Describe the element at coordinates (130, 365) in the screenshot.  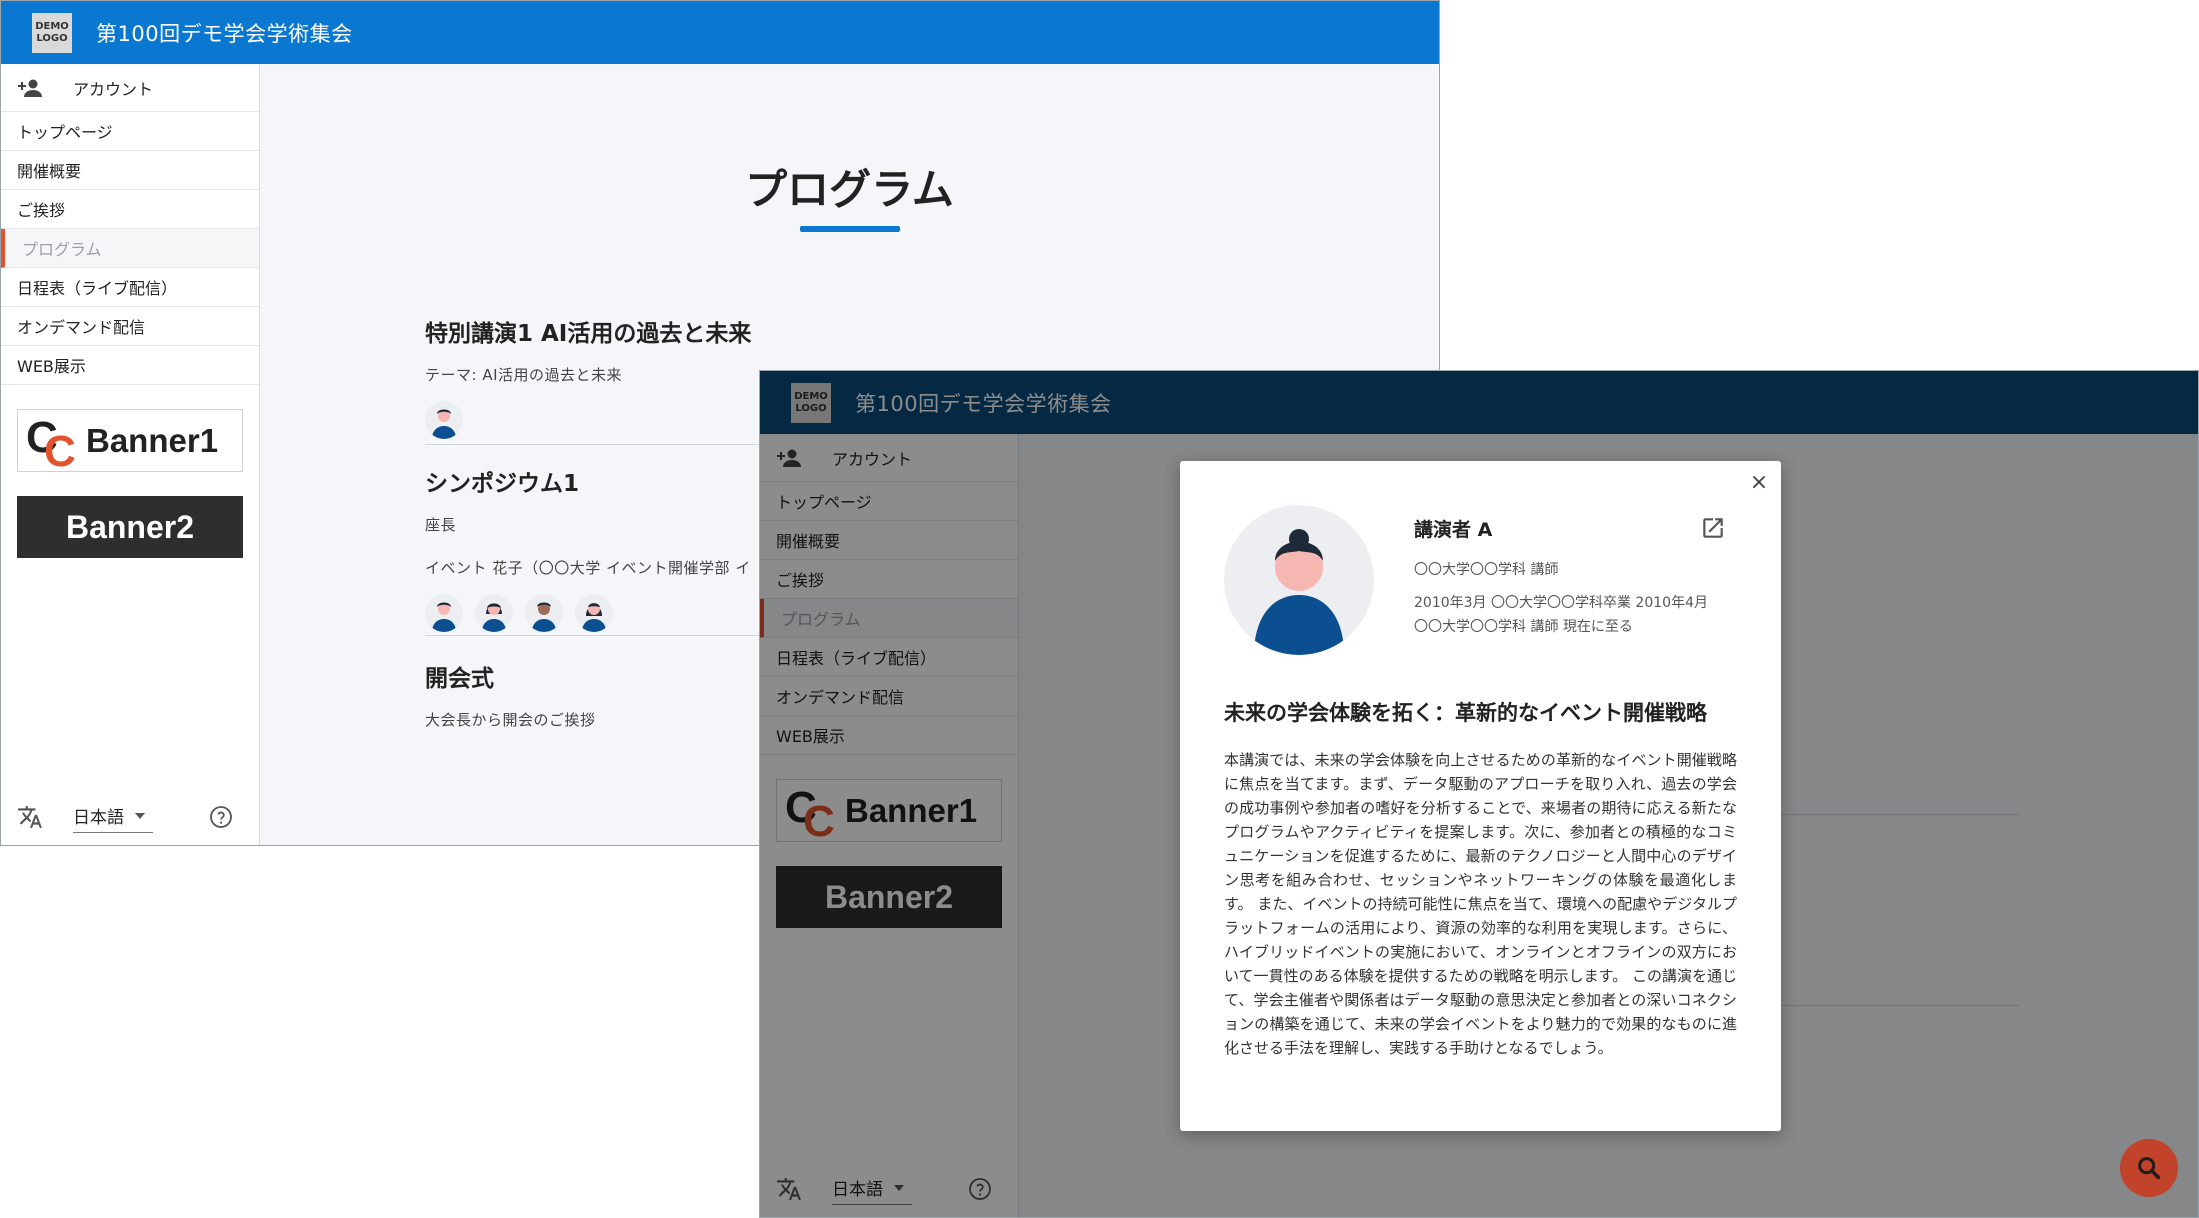
I see `sidebar-item-web-exhibit: WEB展示` at that location.